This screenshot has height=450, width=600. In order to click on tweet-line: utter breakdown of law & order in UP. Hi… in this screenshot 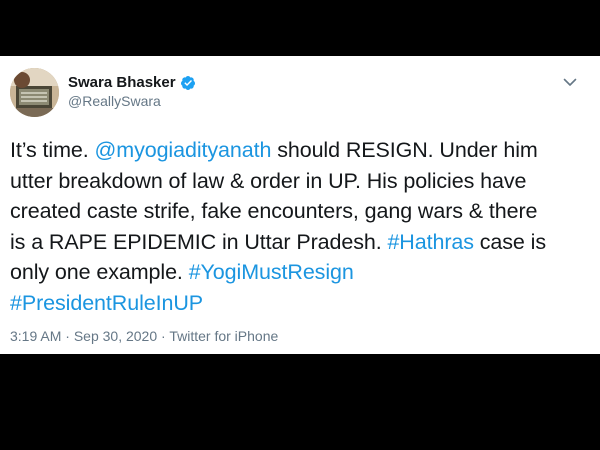, I will do `click(268, 180)`.